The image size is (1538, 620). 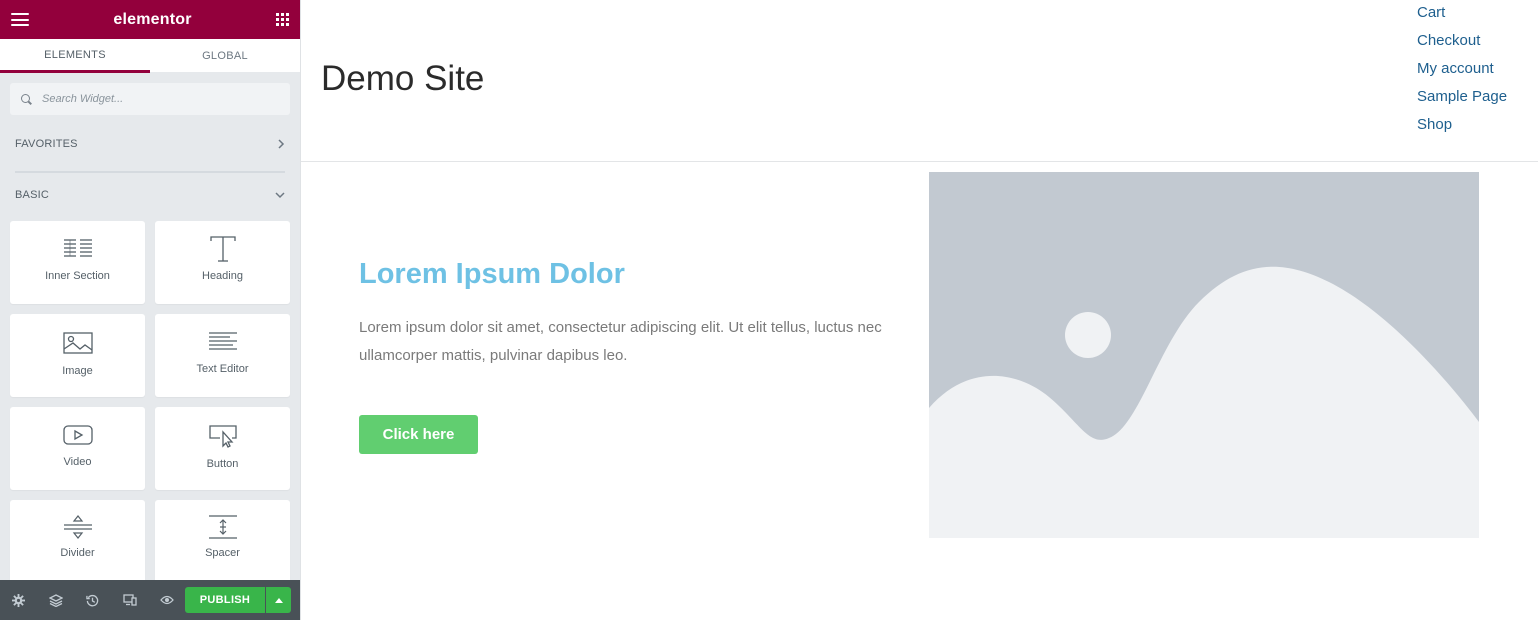 What do you see at coordinates (282, 19) in the screenshot?
I see `widgets-grid-icon` at bounding box center [282, 19].